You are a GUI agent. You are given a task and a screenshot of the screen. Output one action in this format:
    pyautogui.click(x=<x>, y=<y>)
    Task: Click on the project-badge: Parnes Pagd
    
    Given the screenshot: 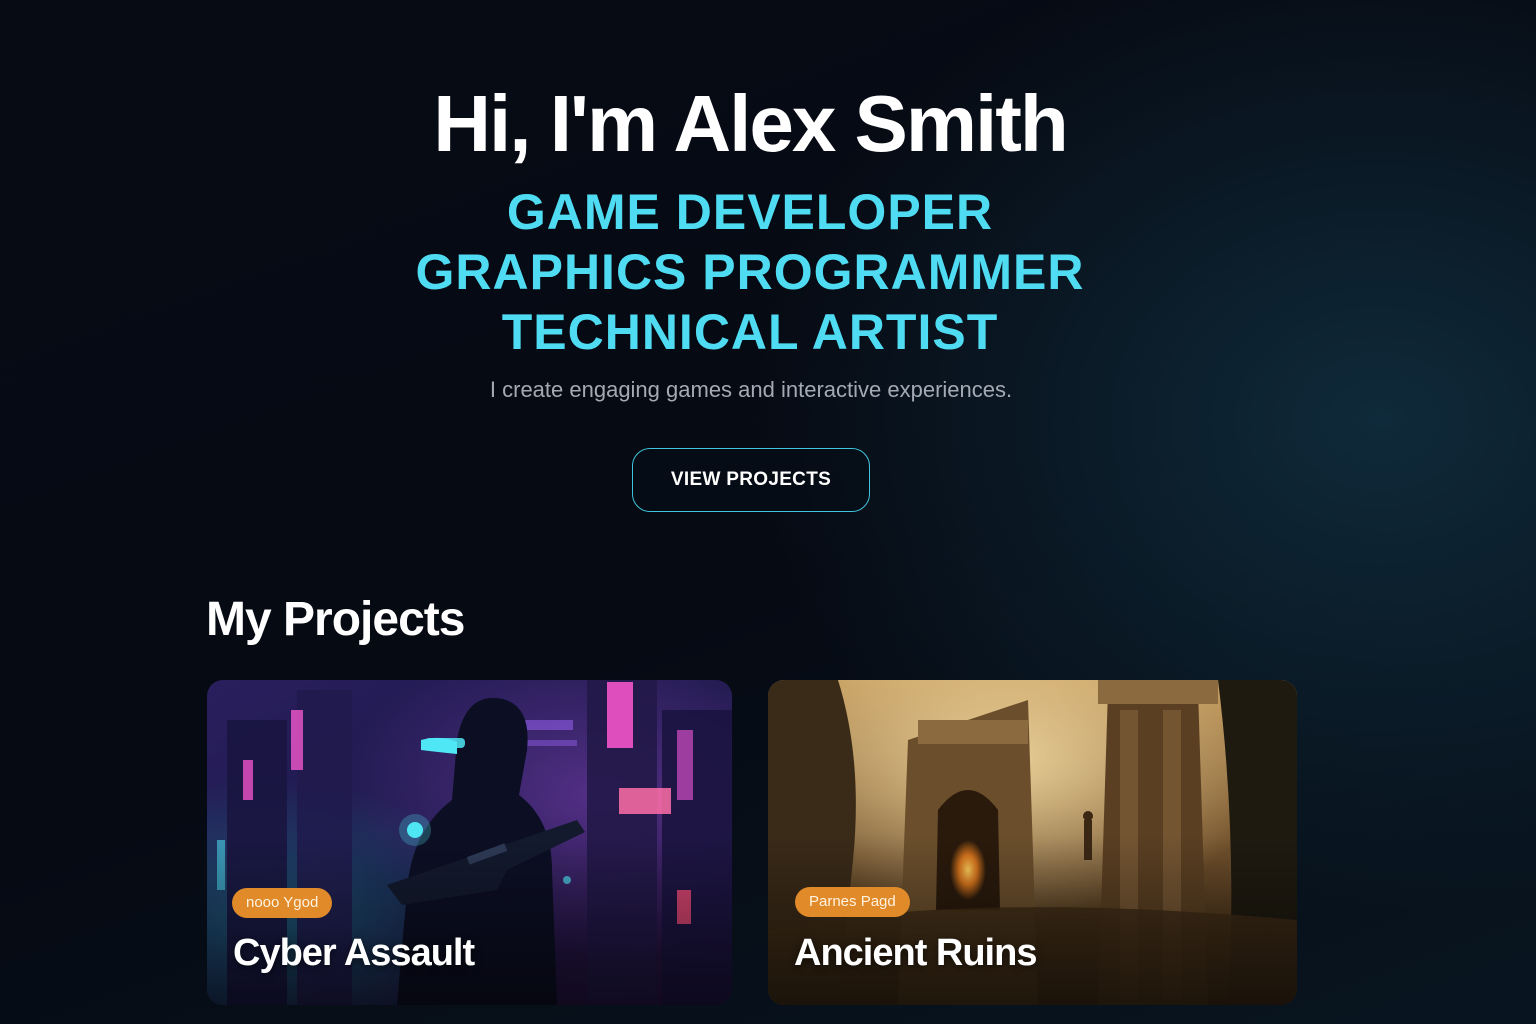 What is the action you would take?
    pyautogui.click(x=852, y=902)
    